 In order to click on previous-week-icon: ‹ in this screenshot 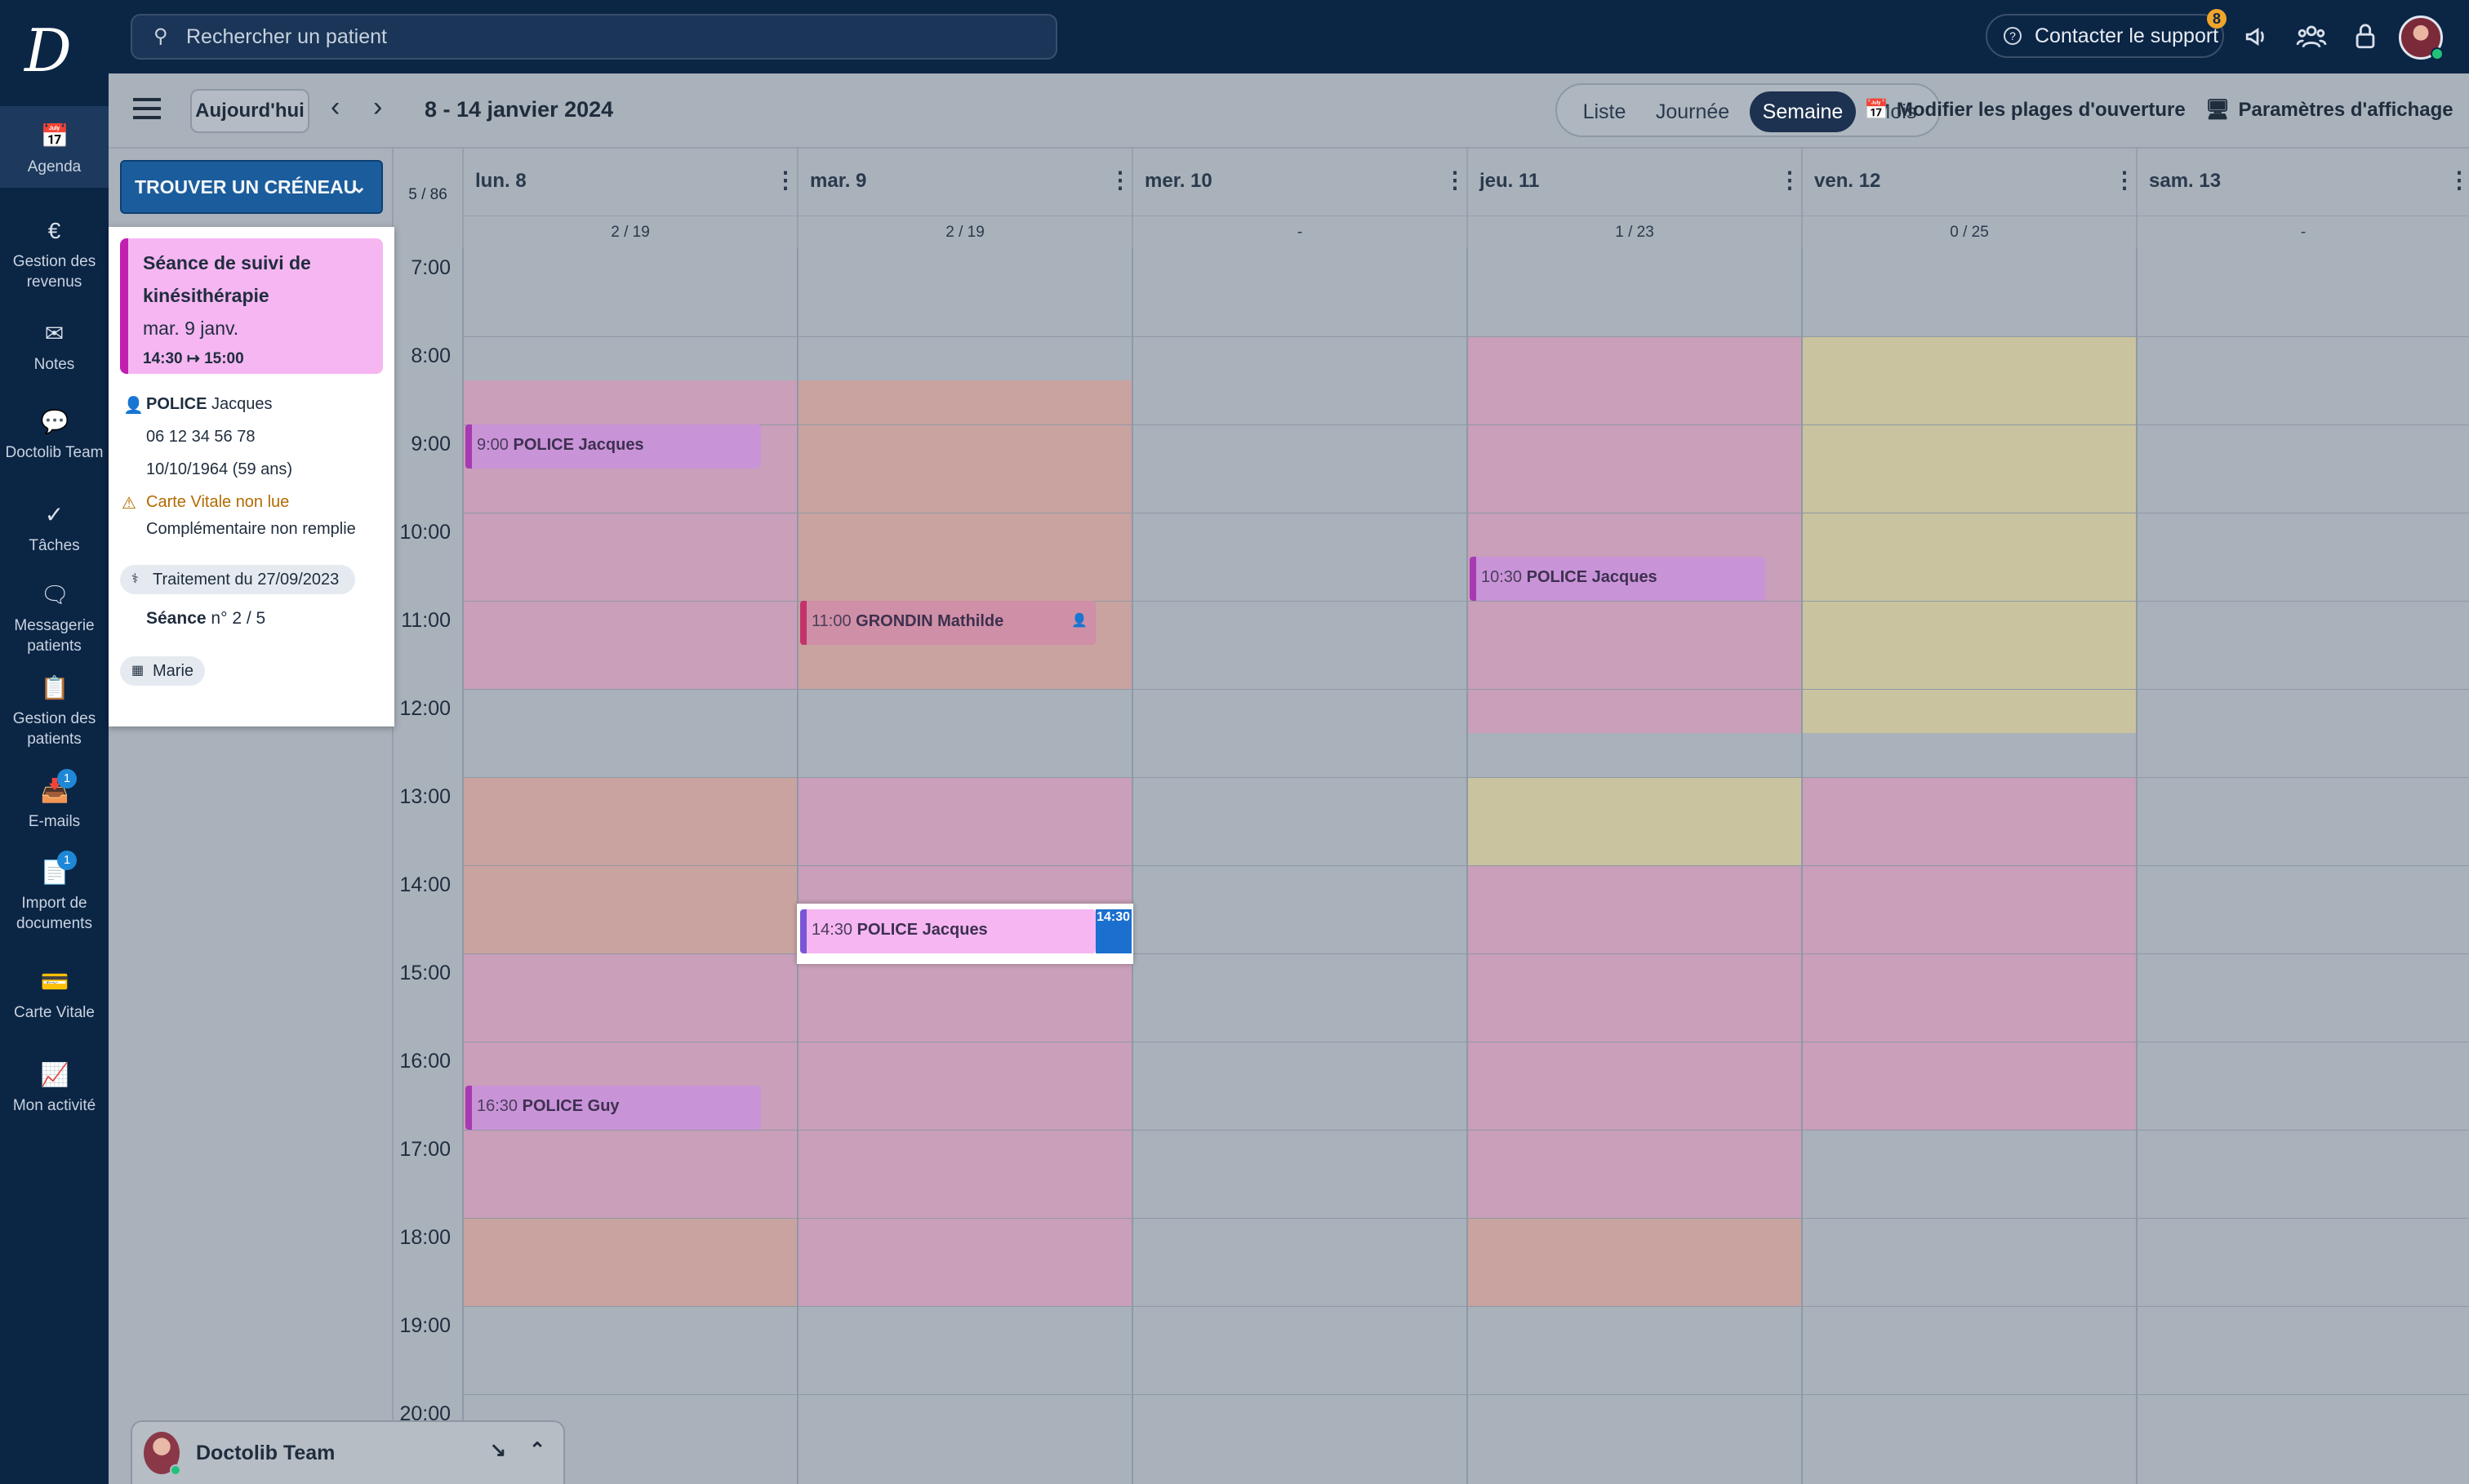, I will do `click(335, 107)`.